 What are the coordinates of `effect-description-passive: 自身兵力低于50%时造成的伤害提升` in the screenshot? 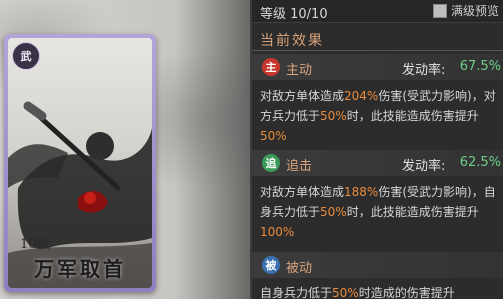 It's located at (357, 292).